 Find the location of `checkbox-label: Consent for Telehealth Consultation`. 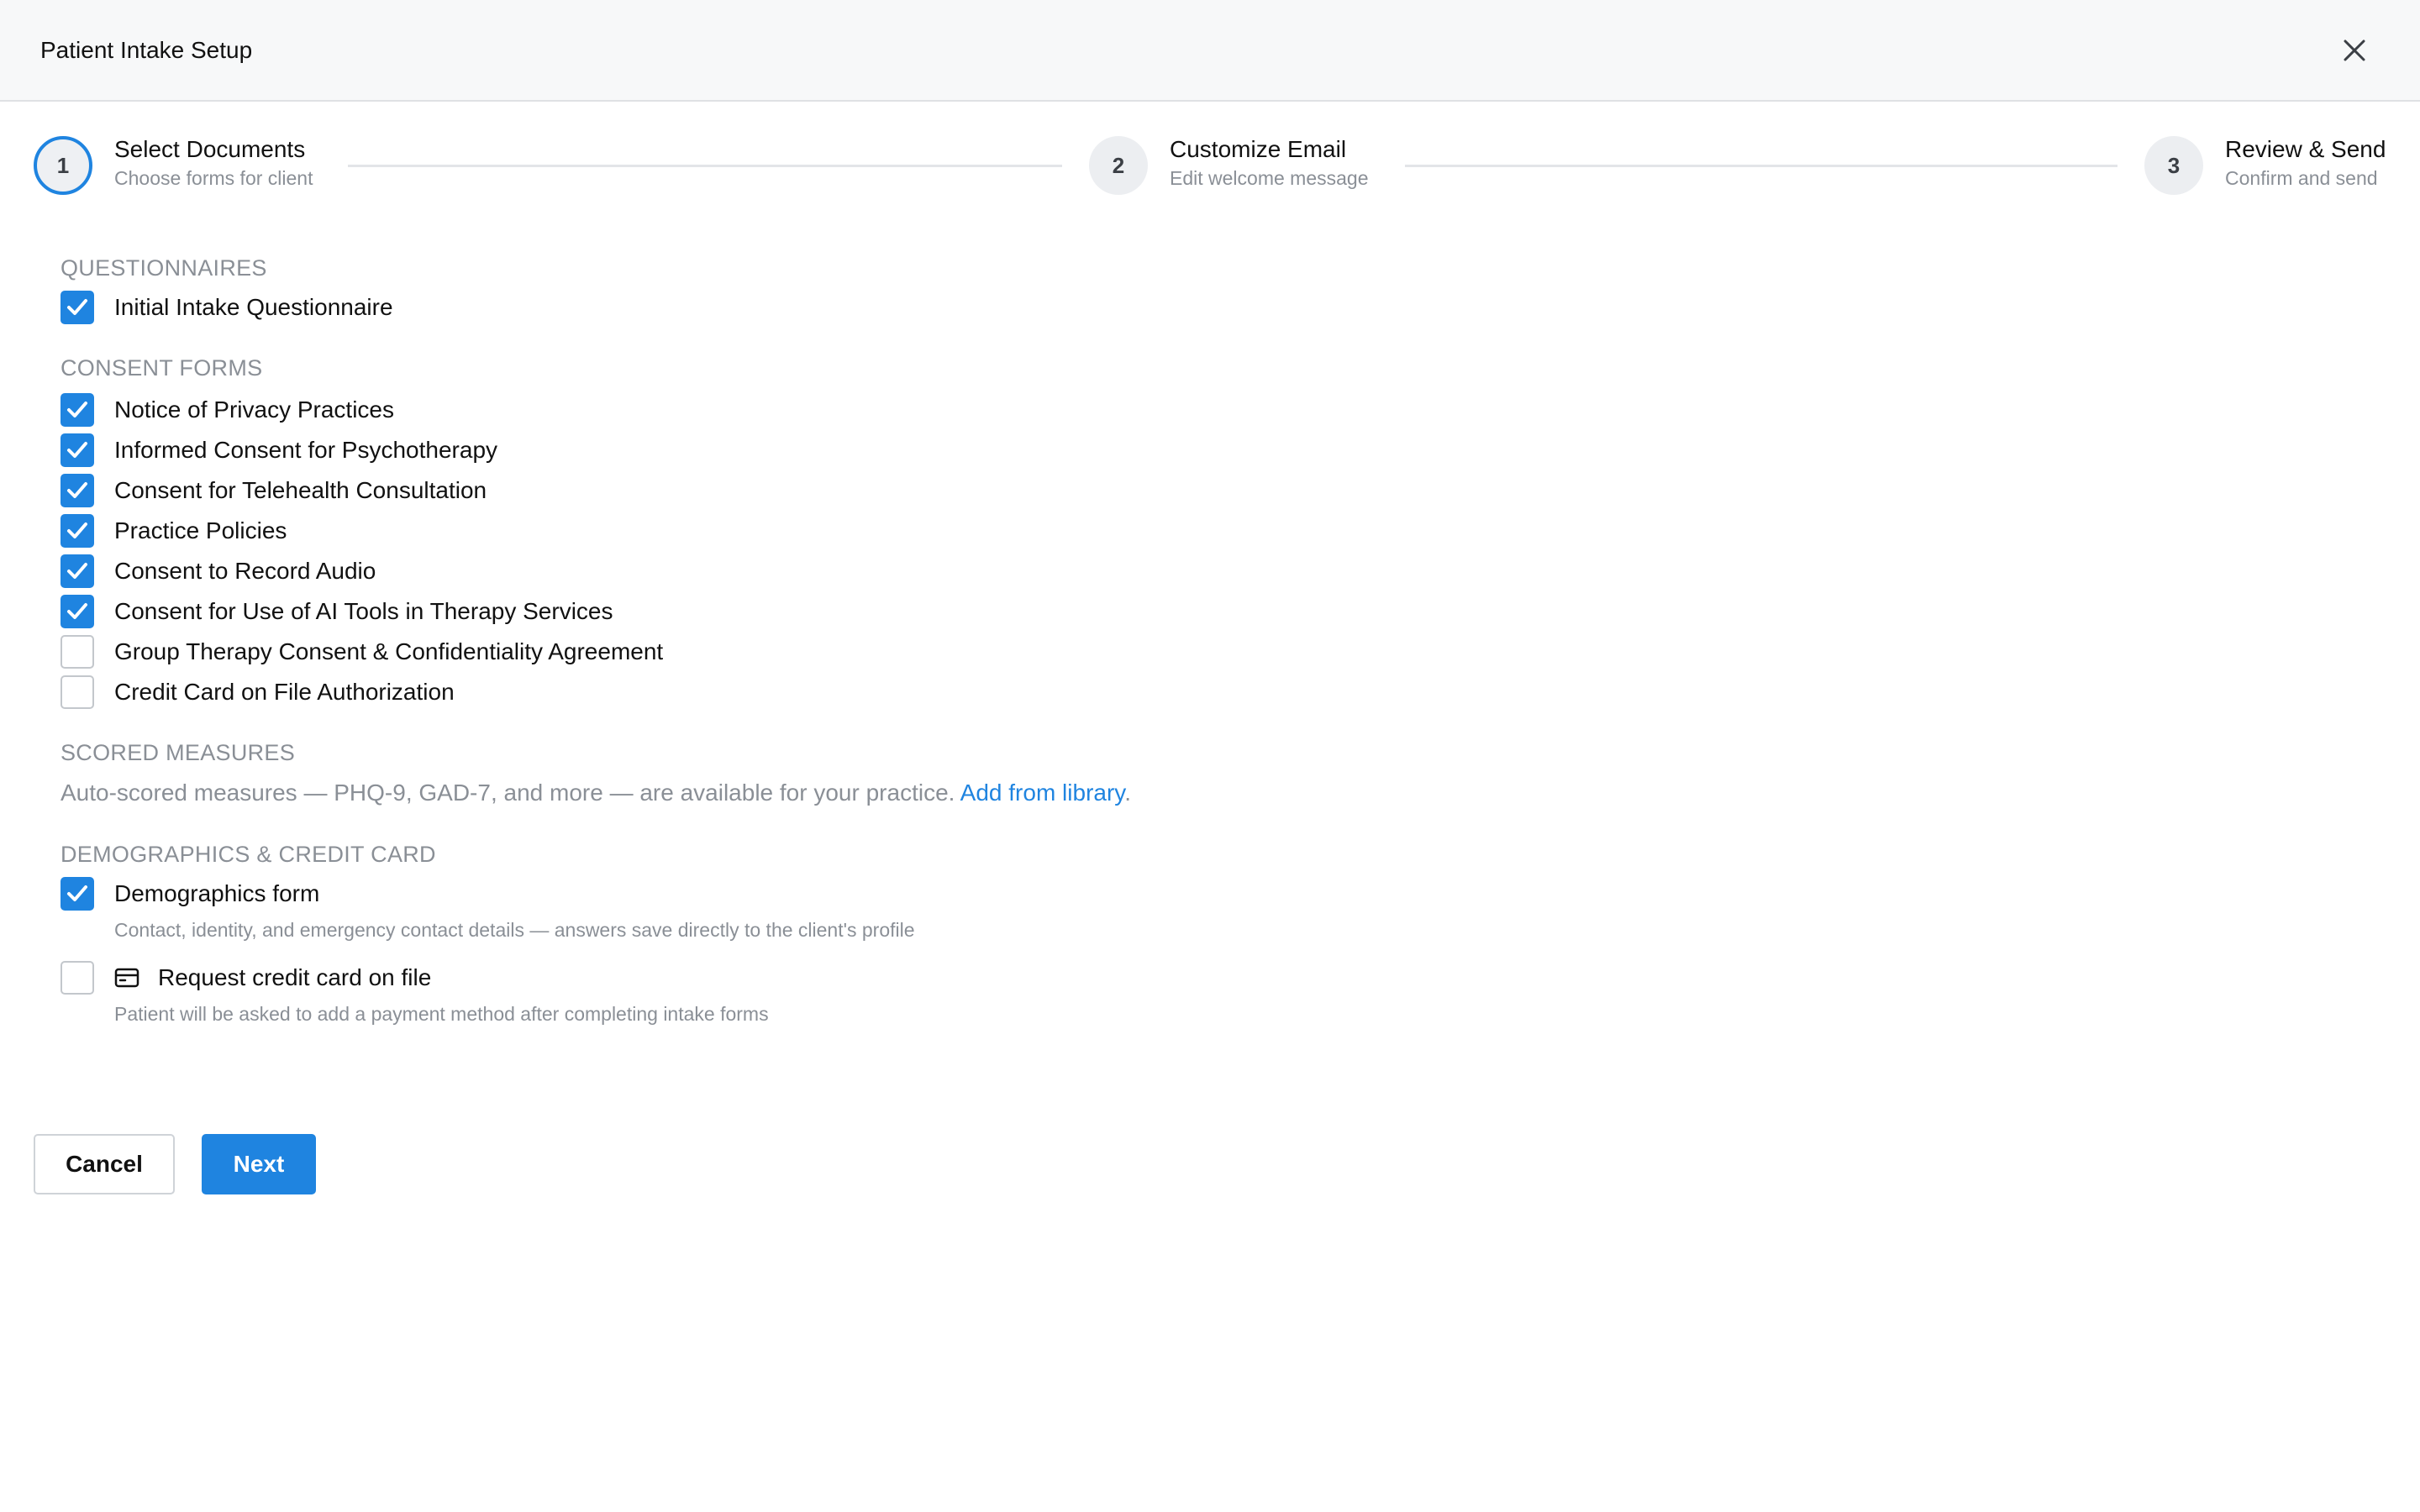

checkbox-label: Consent for Telehealth Consultation is located at coordinates (300, 490).